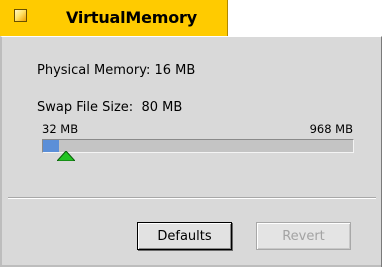  Describe the element at coordinates (20, 15) in the screenshot. I see `close-box-icon` at that location.